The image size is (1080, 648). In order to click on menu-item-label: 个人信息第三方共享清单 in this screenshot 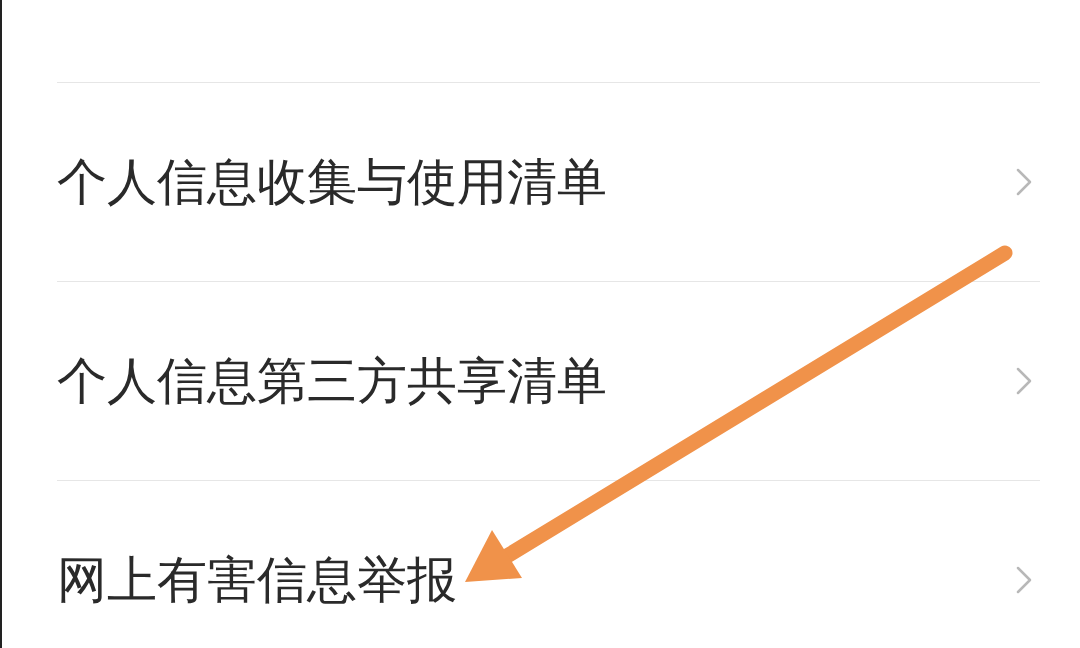, I will do `click(332, 381)`.